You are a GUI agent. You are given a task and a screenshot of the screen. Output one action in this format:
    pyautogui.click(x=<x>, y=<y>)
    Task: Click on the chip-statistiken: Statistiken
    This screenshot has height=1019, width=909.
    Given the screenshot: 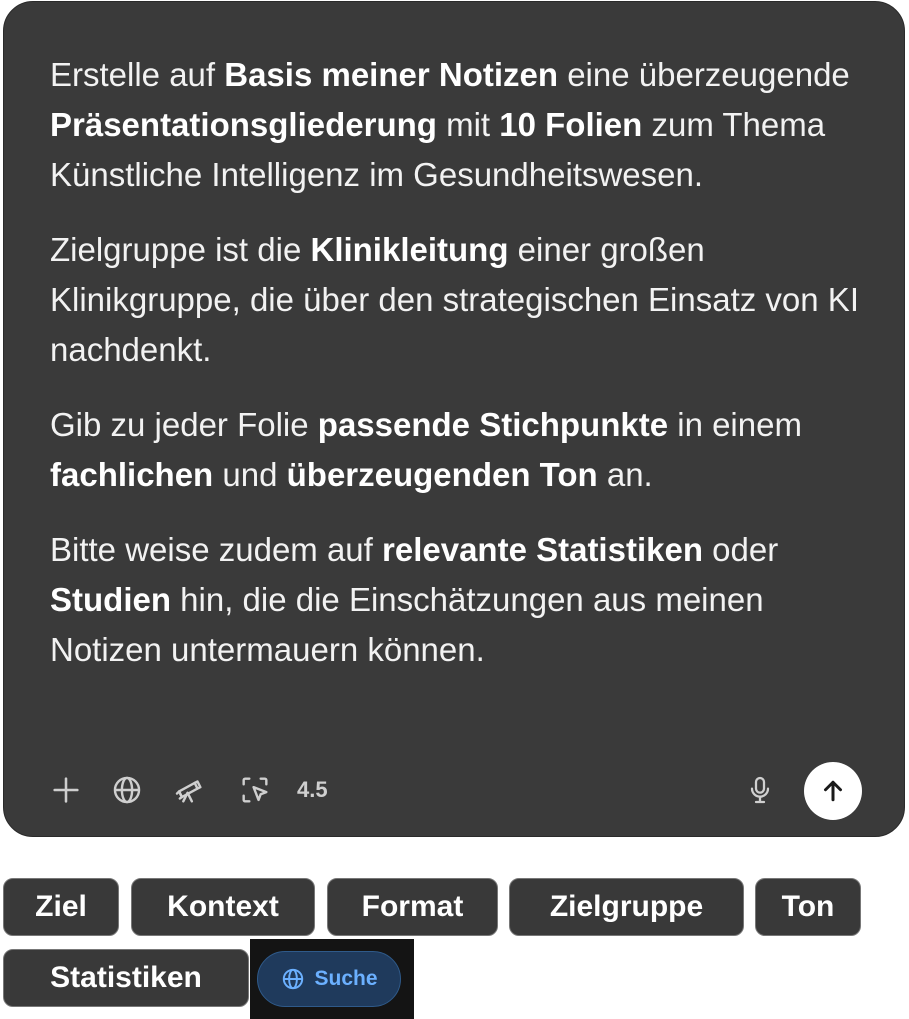 What is the action you would take?
    pyautogui.click(x=126, y=978)
    